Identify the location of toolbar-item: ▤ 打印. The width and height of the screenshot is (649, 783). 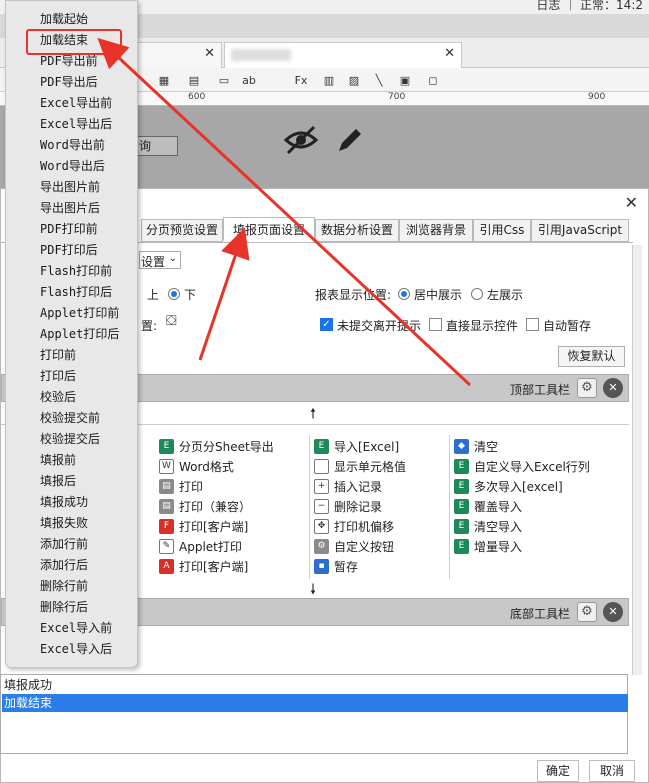
(181, 486).